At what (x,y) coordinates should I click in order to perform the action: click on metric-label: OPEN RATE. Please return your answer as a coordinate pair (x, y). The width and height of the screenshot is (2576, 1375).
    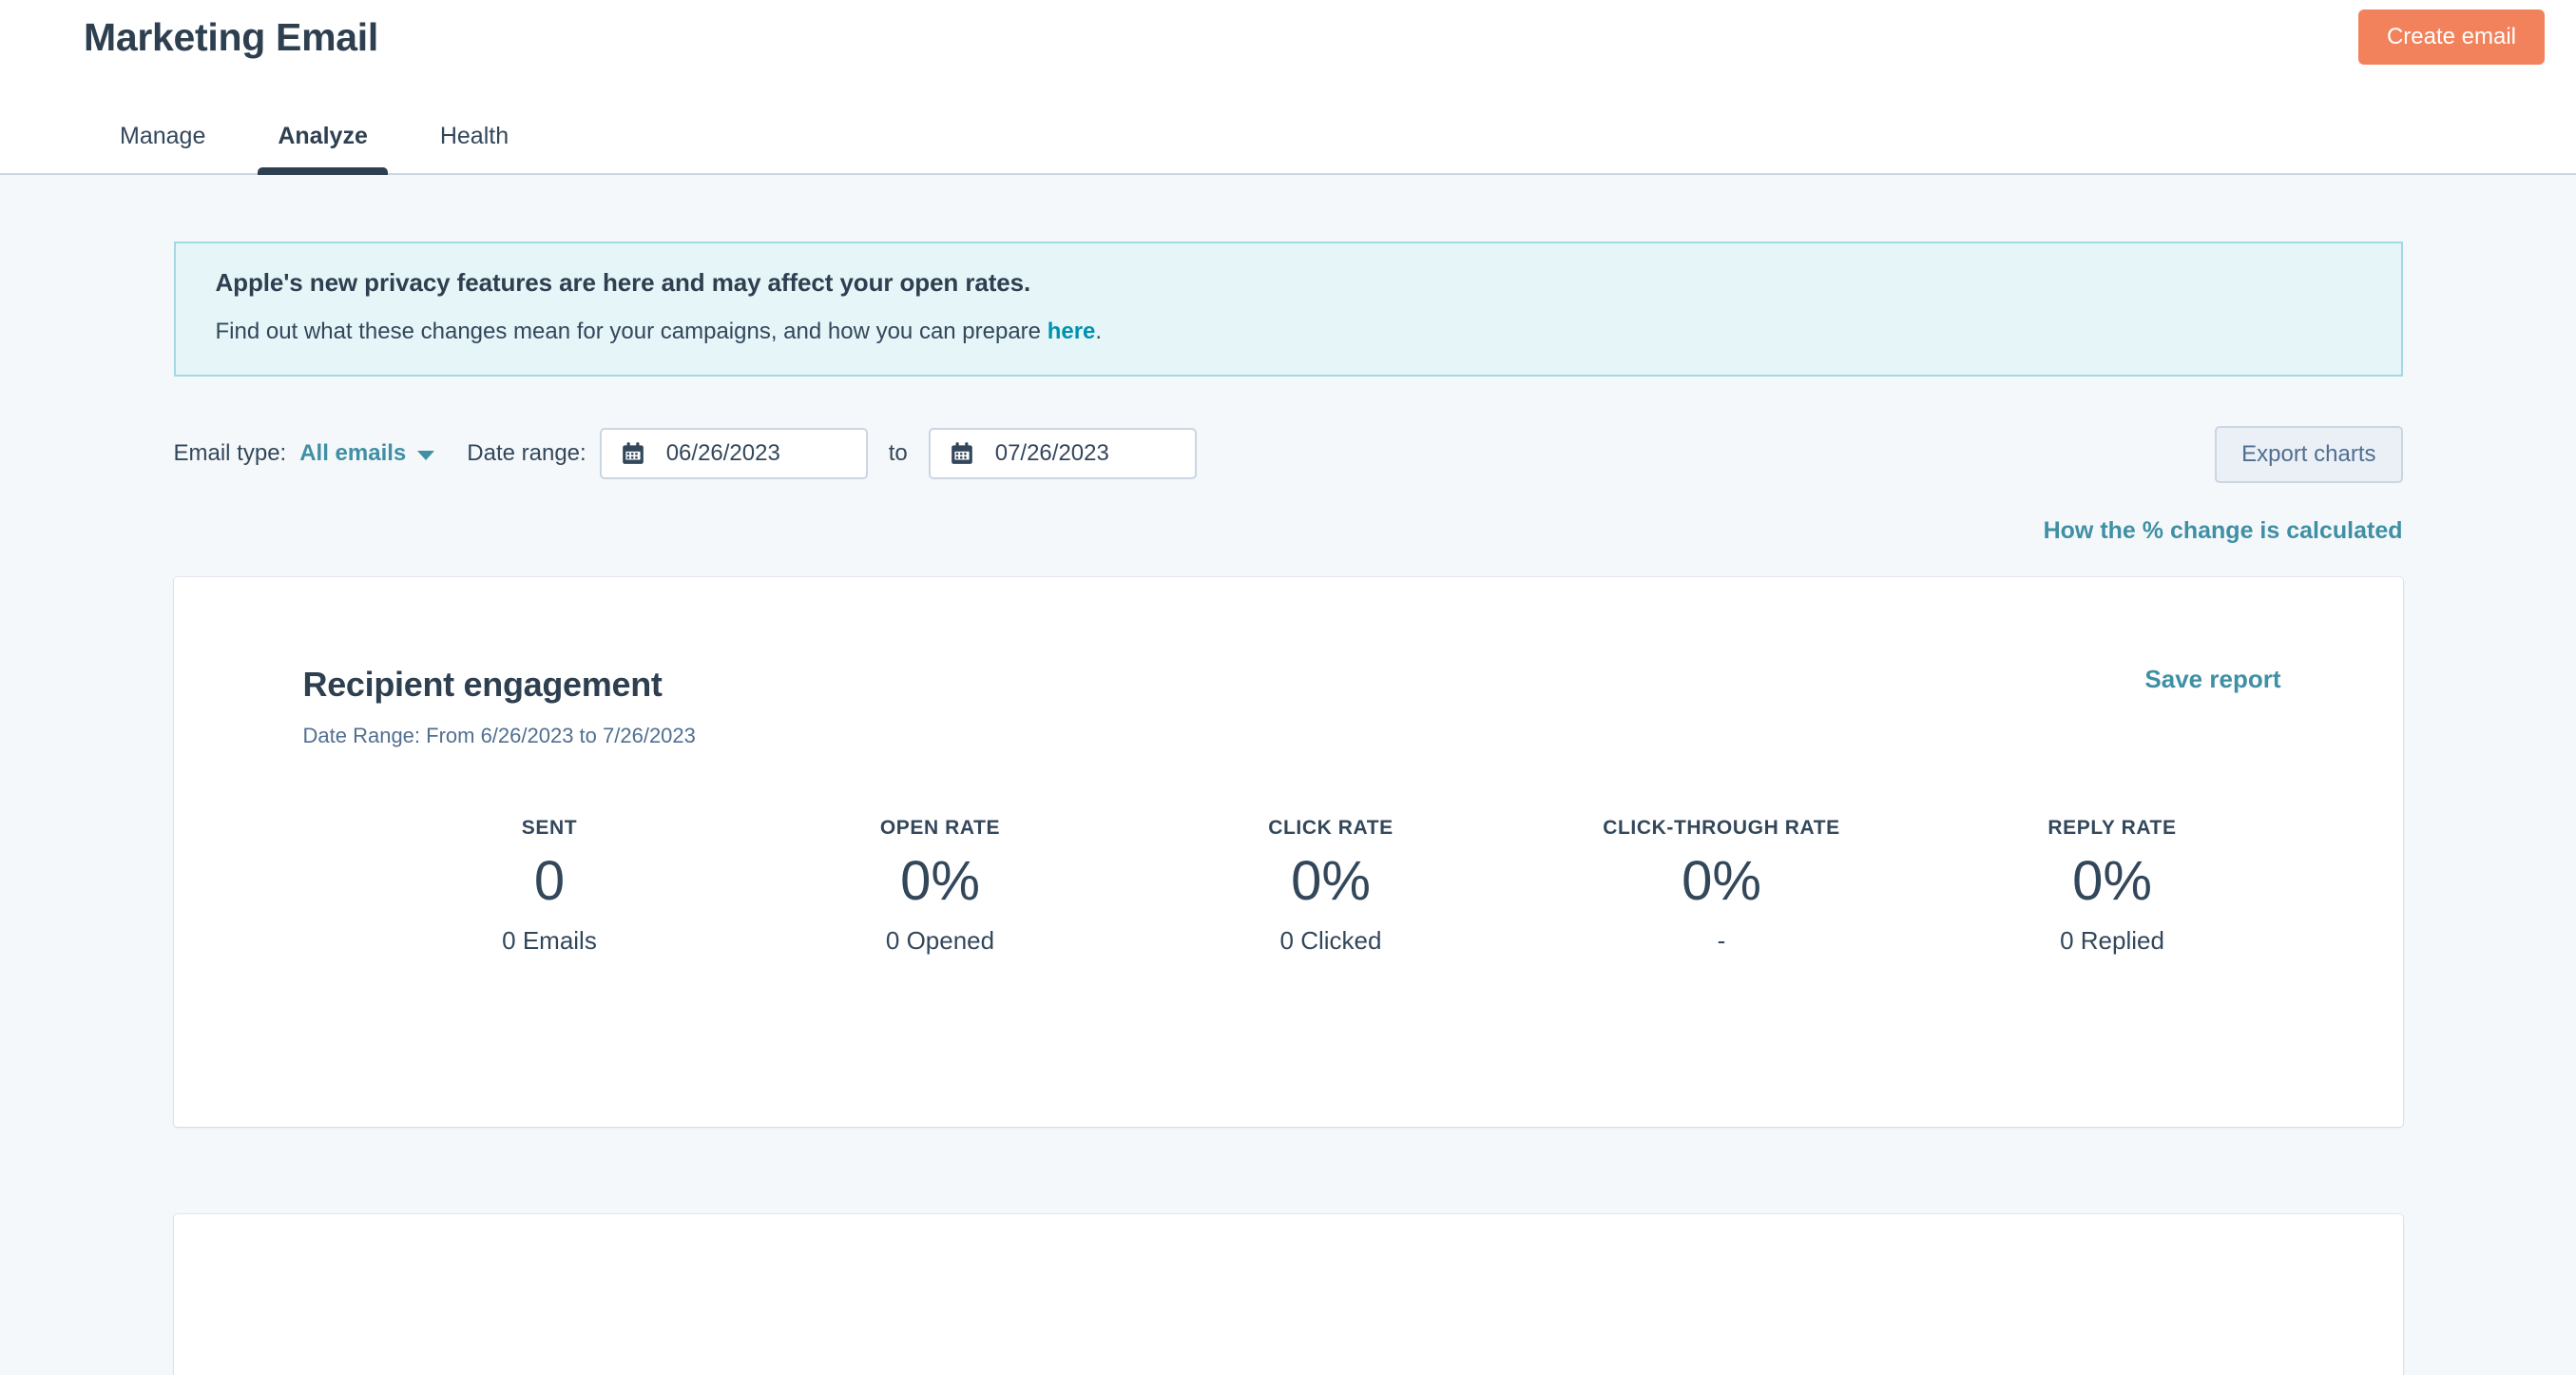
    Looking at the image, I should click on (940, 828).